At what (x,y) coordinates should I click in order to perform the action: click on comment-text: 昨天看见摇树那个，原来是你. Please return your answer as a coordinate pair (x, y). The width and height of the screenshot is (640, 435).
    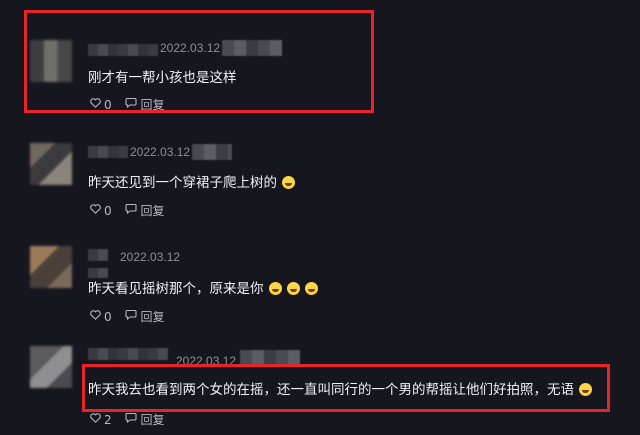
    Looking at the image, I should click on (203, 287).